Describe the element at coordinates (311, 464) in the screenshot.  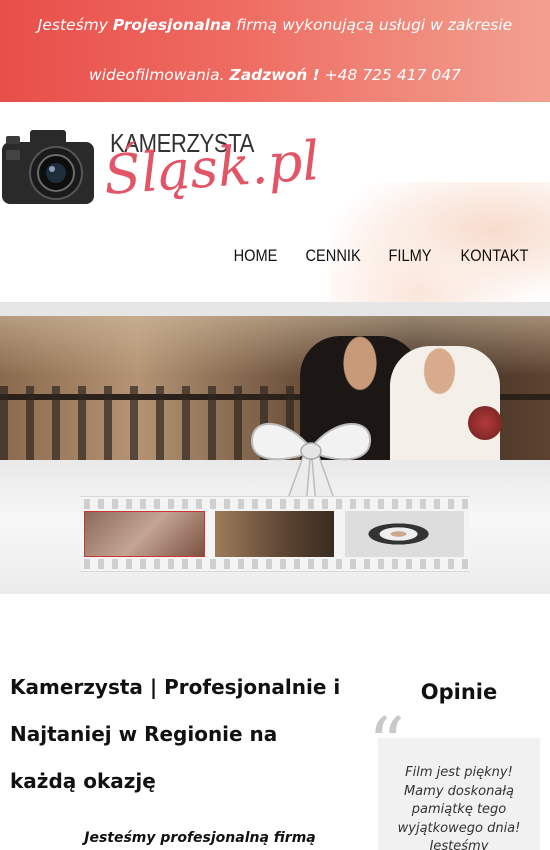
I see `bow-icon` at that location.